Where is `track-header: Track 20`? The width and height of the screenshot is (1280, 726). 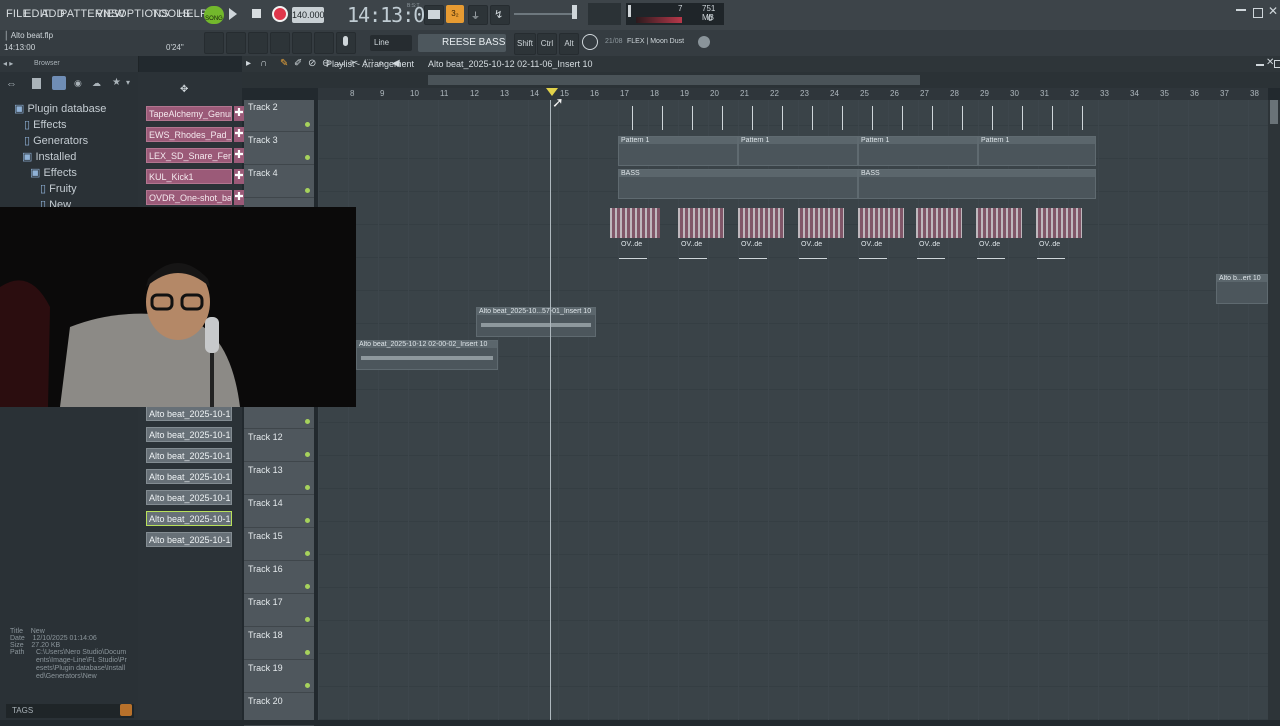 track-header: Track 20 is located at coordinates (279, 710).